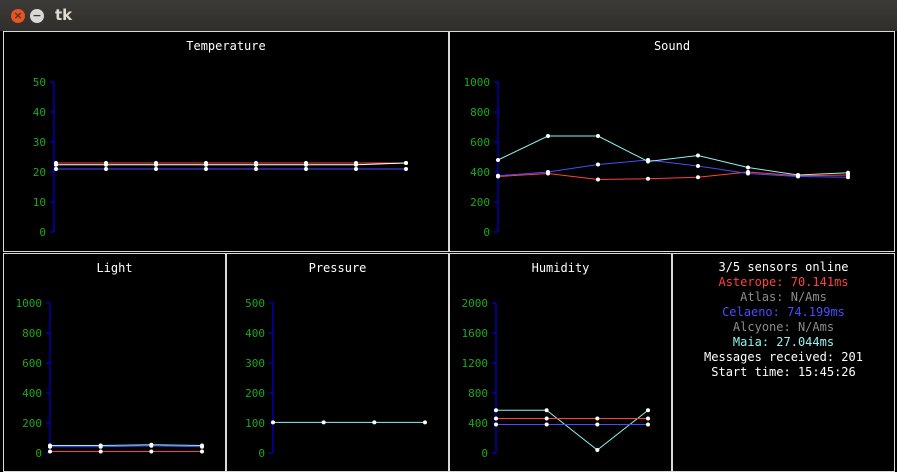  What do you see at coordinates (672, 46) in the screenshot?
I see `chart-title: Sound` at bounding box center [672, 46].